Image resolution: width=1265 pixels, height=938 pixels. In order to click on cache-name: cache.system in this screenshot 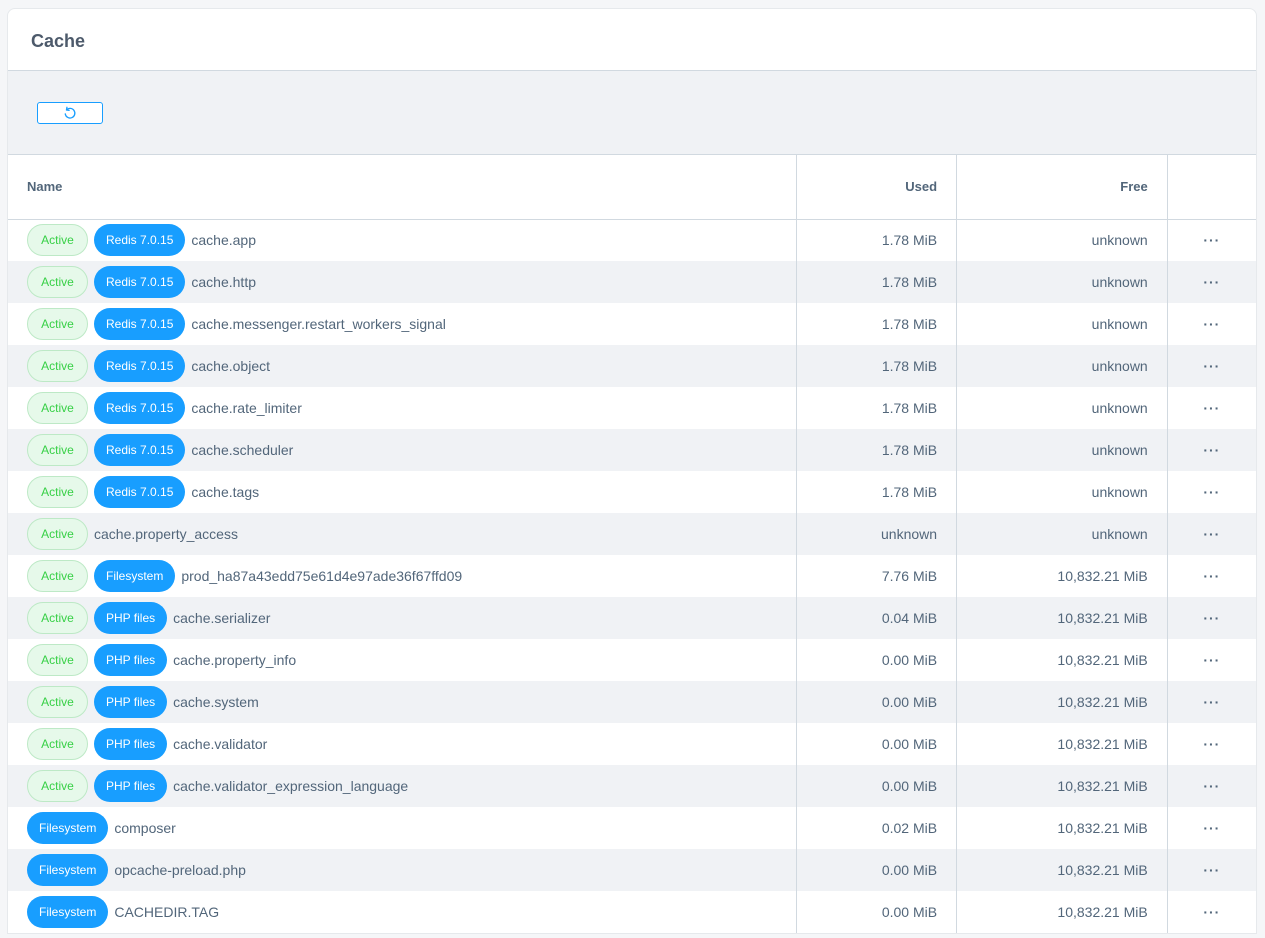, I will do `click(216, 702)`.